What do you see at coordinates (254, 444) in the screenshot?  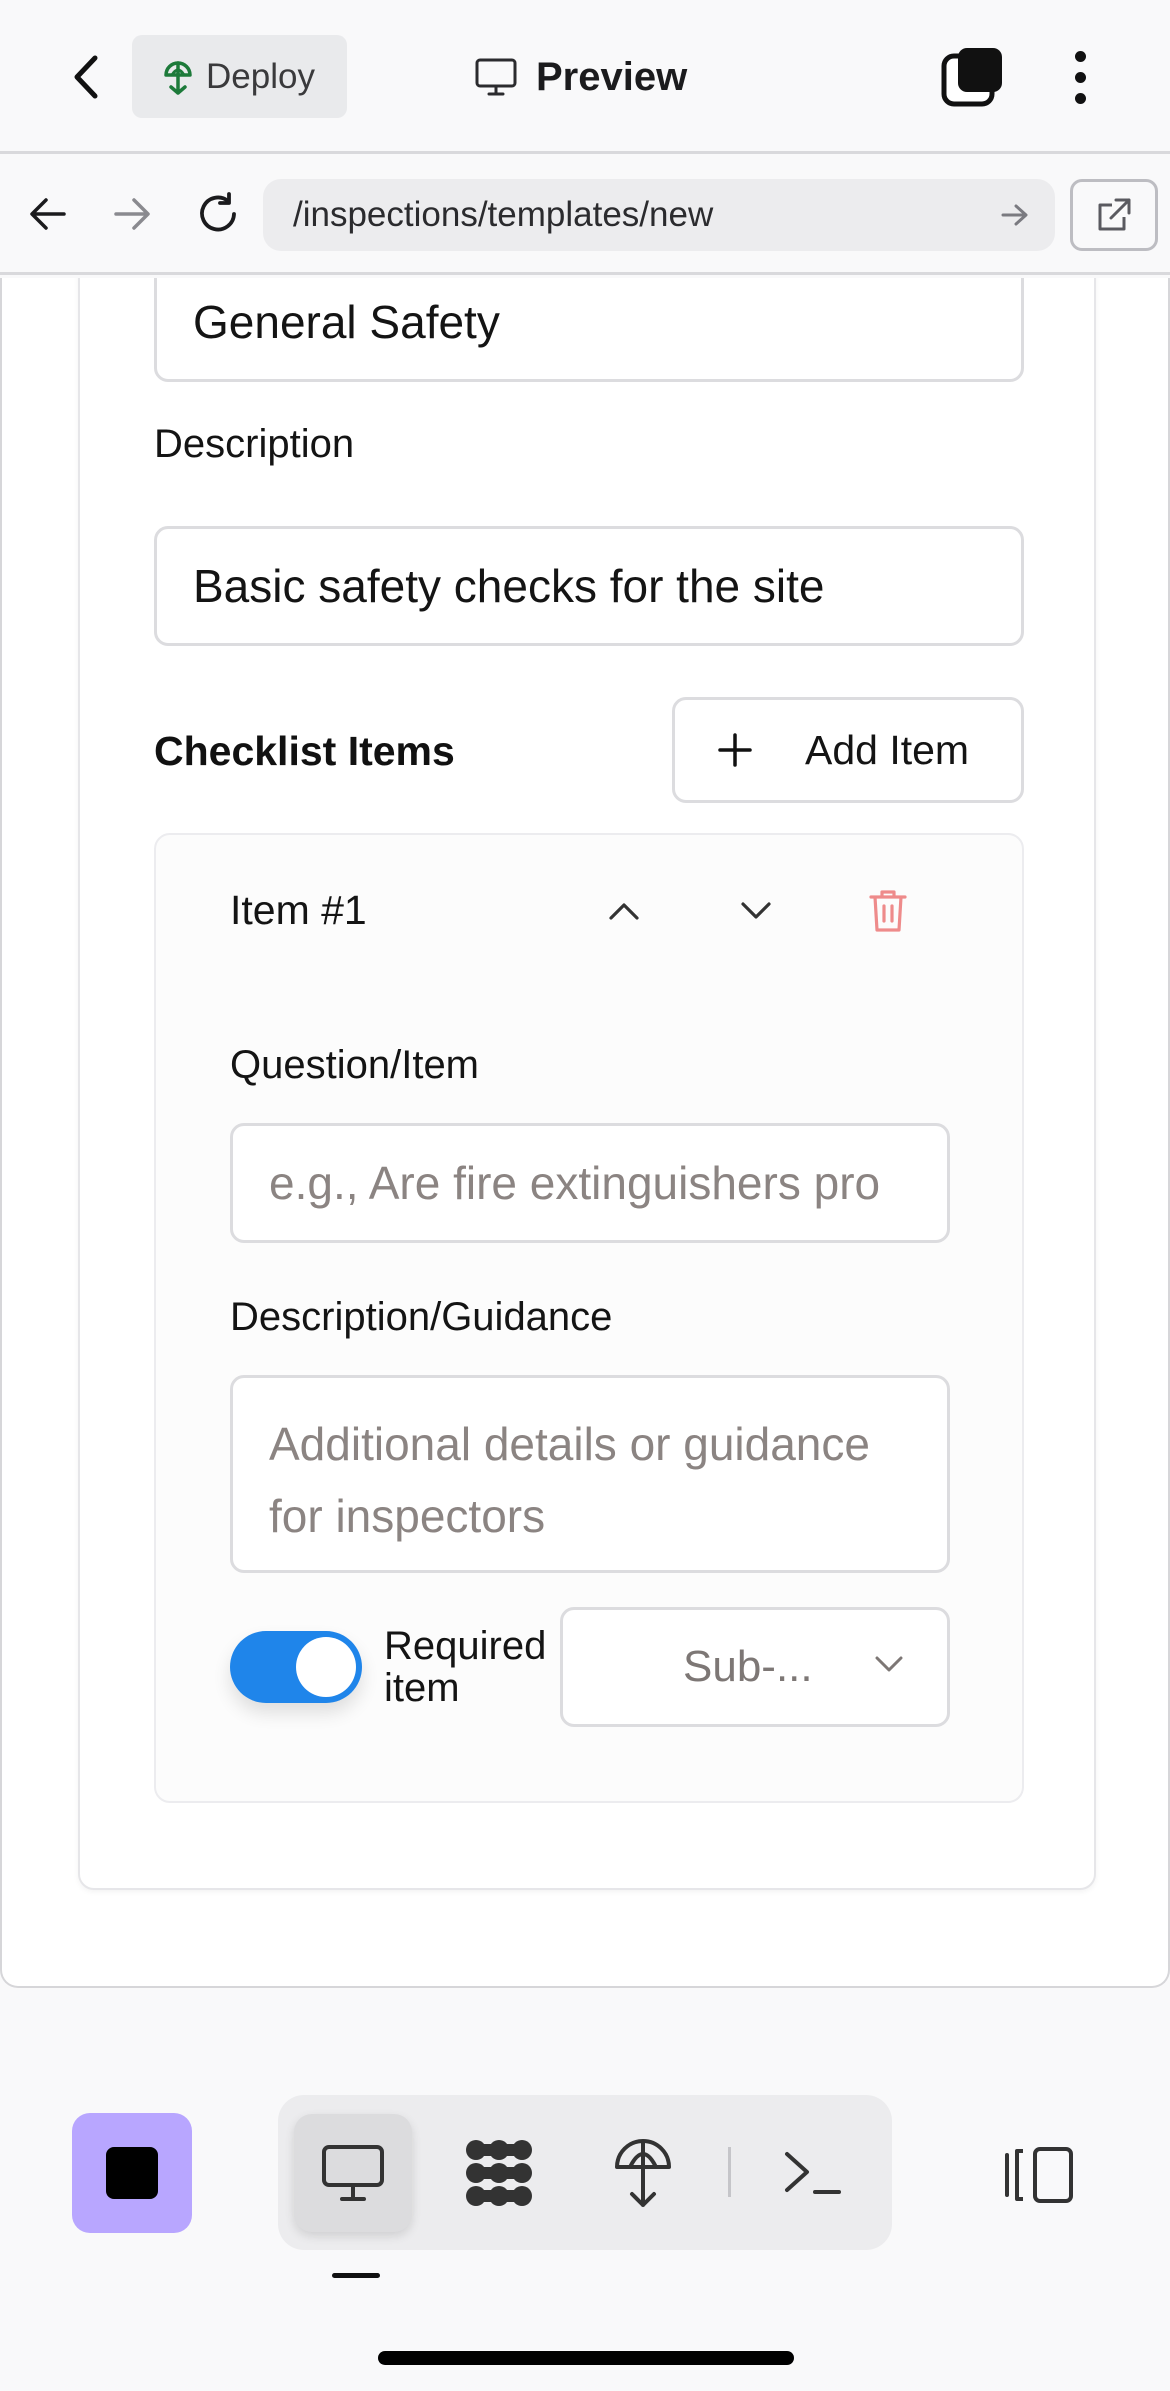 I see `description-label: Description` at bounding box center [254, 444].